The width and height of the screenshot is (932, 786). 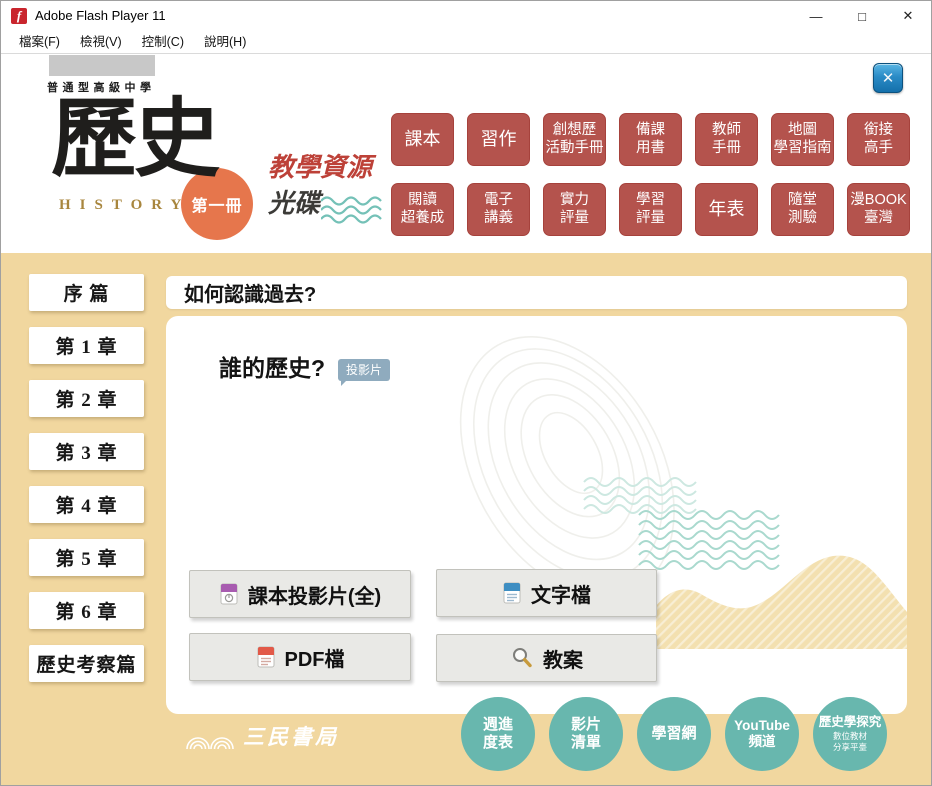 I want to click on nav-button-ability-assessment: 實力 評量, so click(x=574, y=209).